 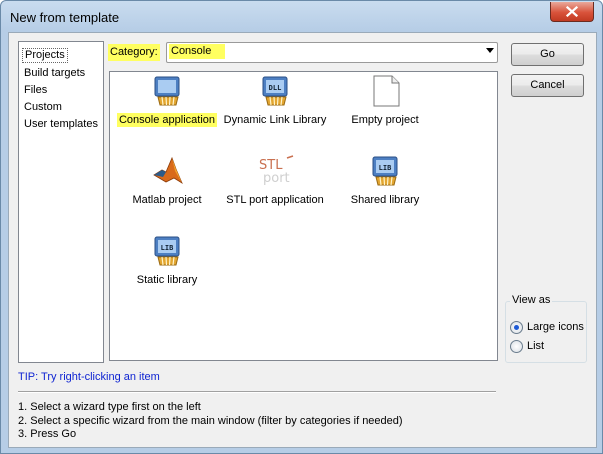 I want to click on template-stl-port-application: STL port STL port application, so click(x=275, y=182).